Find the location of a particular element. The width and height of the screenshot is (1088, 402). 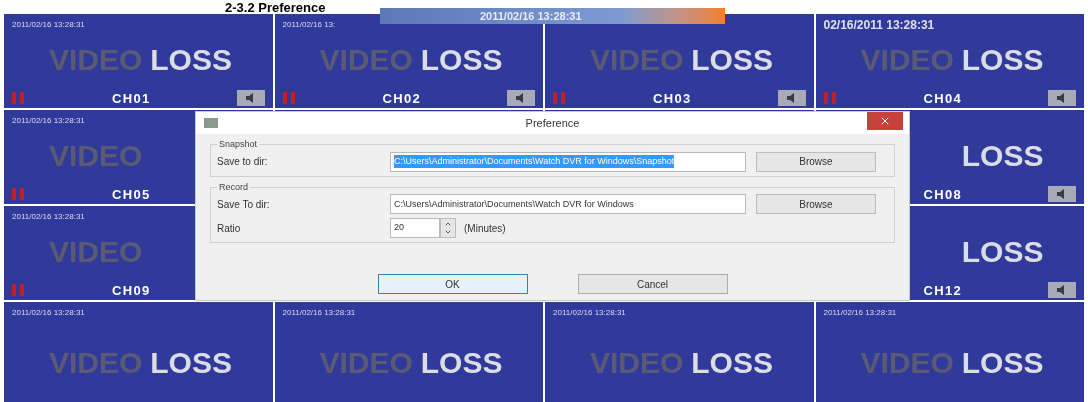

field-label: Save to dir: is located at coordinates (243, 162).